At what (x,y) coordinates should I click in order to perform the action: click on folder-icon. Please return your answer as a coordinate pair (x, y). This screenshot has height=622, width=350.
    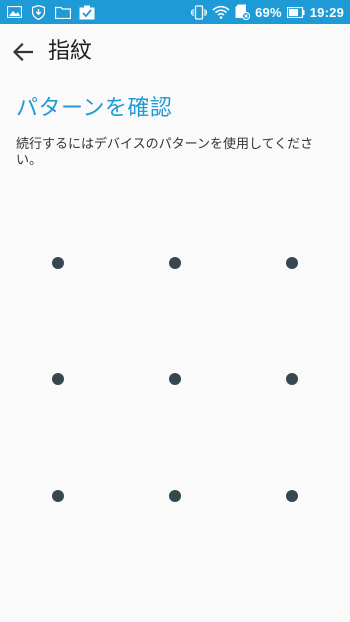
    Looking at the image, I should click on (62, 12).